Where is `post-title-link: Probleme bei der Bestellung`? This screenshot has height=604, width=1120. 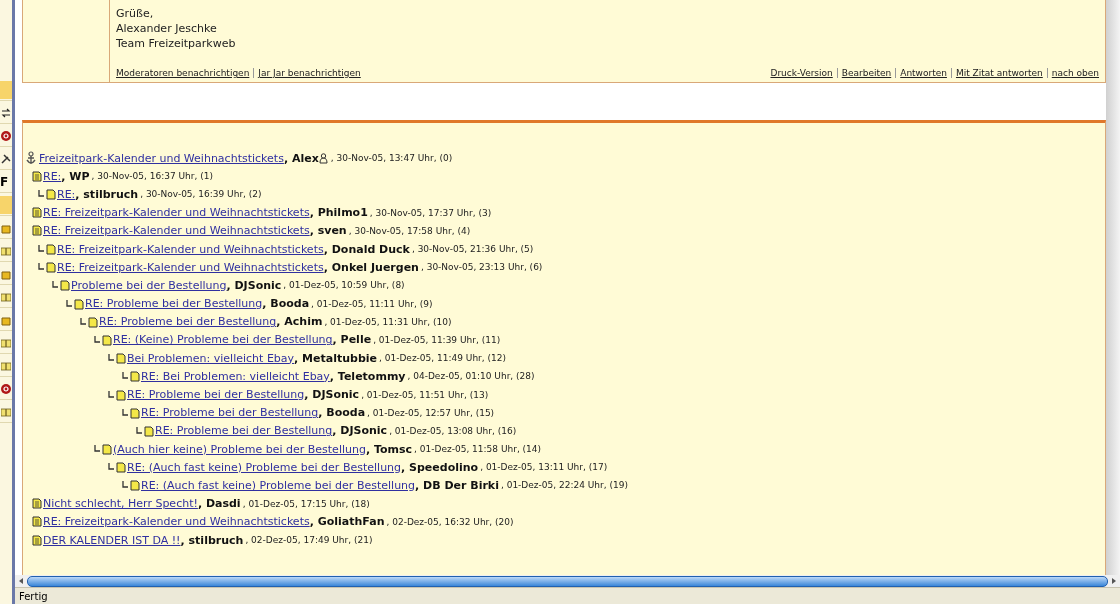
post-title-link: Probleme bei der Bestellung is located at coordinates (149, 285).